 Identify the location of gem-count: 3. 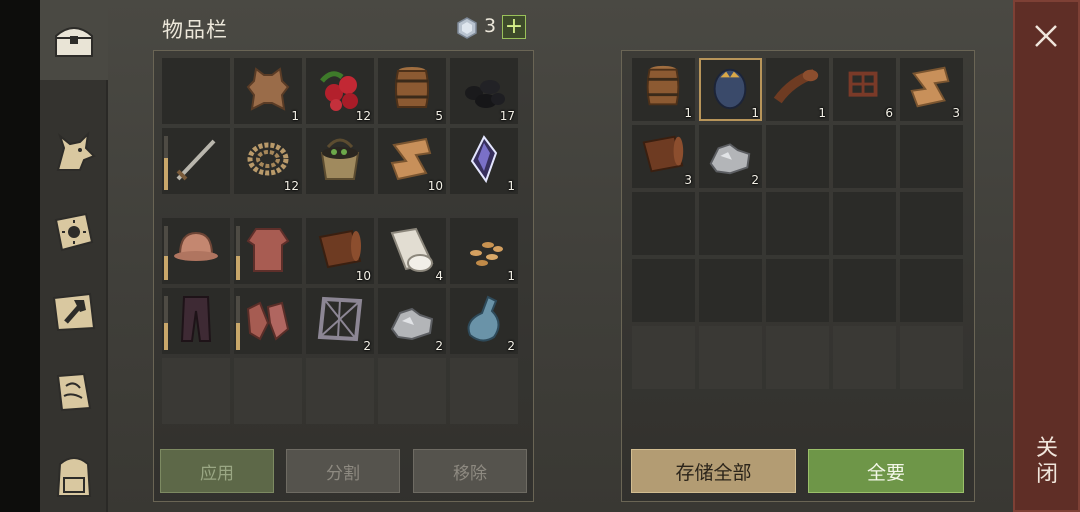
(490, 26).